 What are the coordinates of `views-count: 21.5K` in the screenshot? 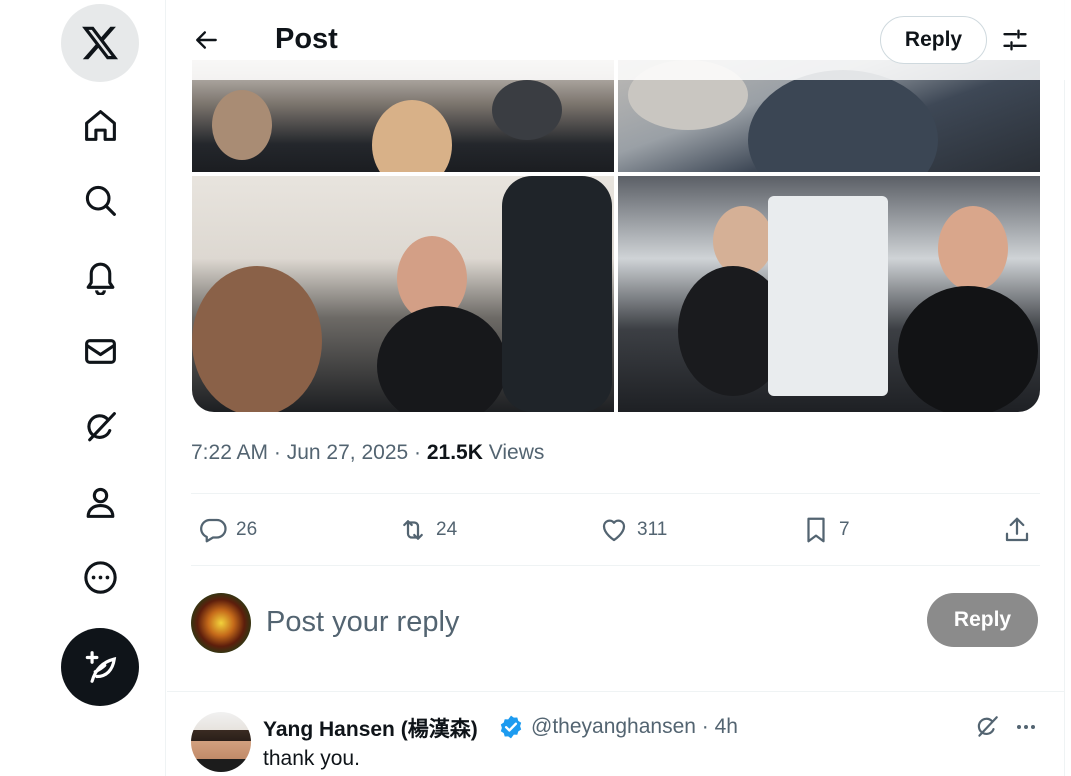 It's located at (454, 452).